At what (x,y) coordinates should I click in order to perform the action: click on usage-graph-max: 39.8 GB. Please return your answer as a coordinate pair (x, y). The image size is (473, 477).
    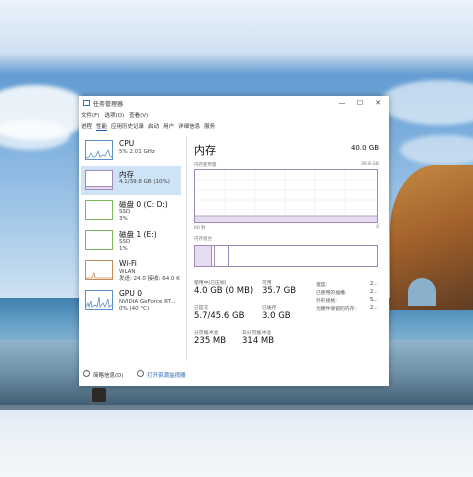
    Looking at the image, I should click on (369, 164).